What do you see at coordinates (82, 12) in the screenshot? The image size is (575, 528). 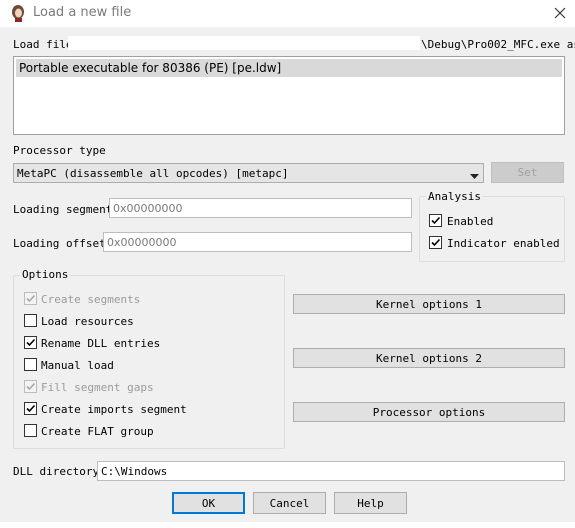 I see `window-title: Load a new file` at bounding box center [82, 12].